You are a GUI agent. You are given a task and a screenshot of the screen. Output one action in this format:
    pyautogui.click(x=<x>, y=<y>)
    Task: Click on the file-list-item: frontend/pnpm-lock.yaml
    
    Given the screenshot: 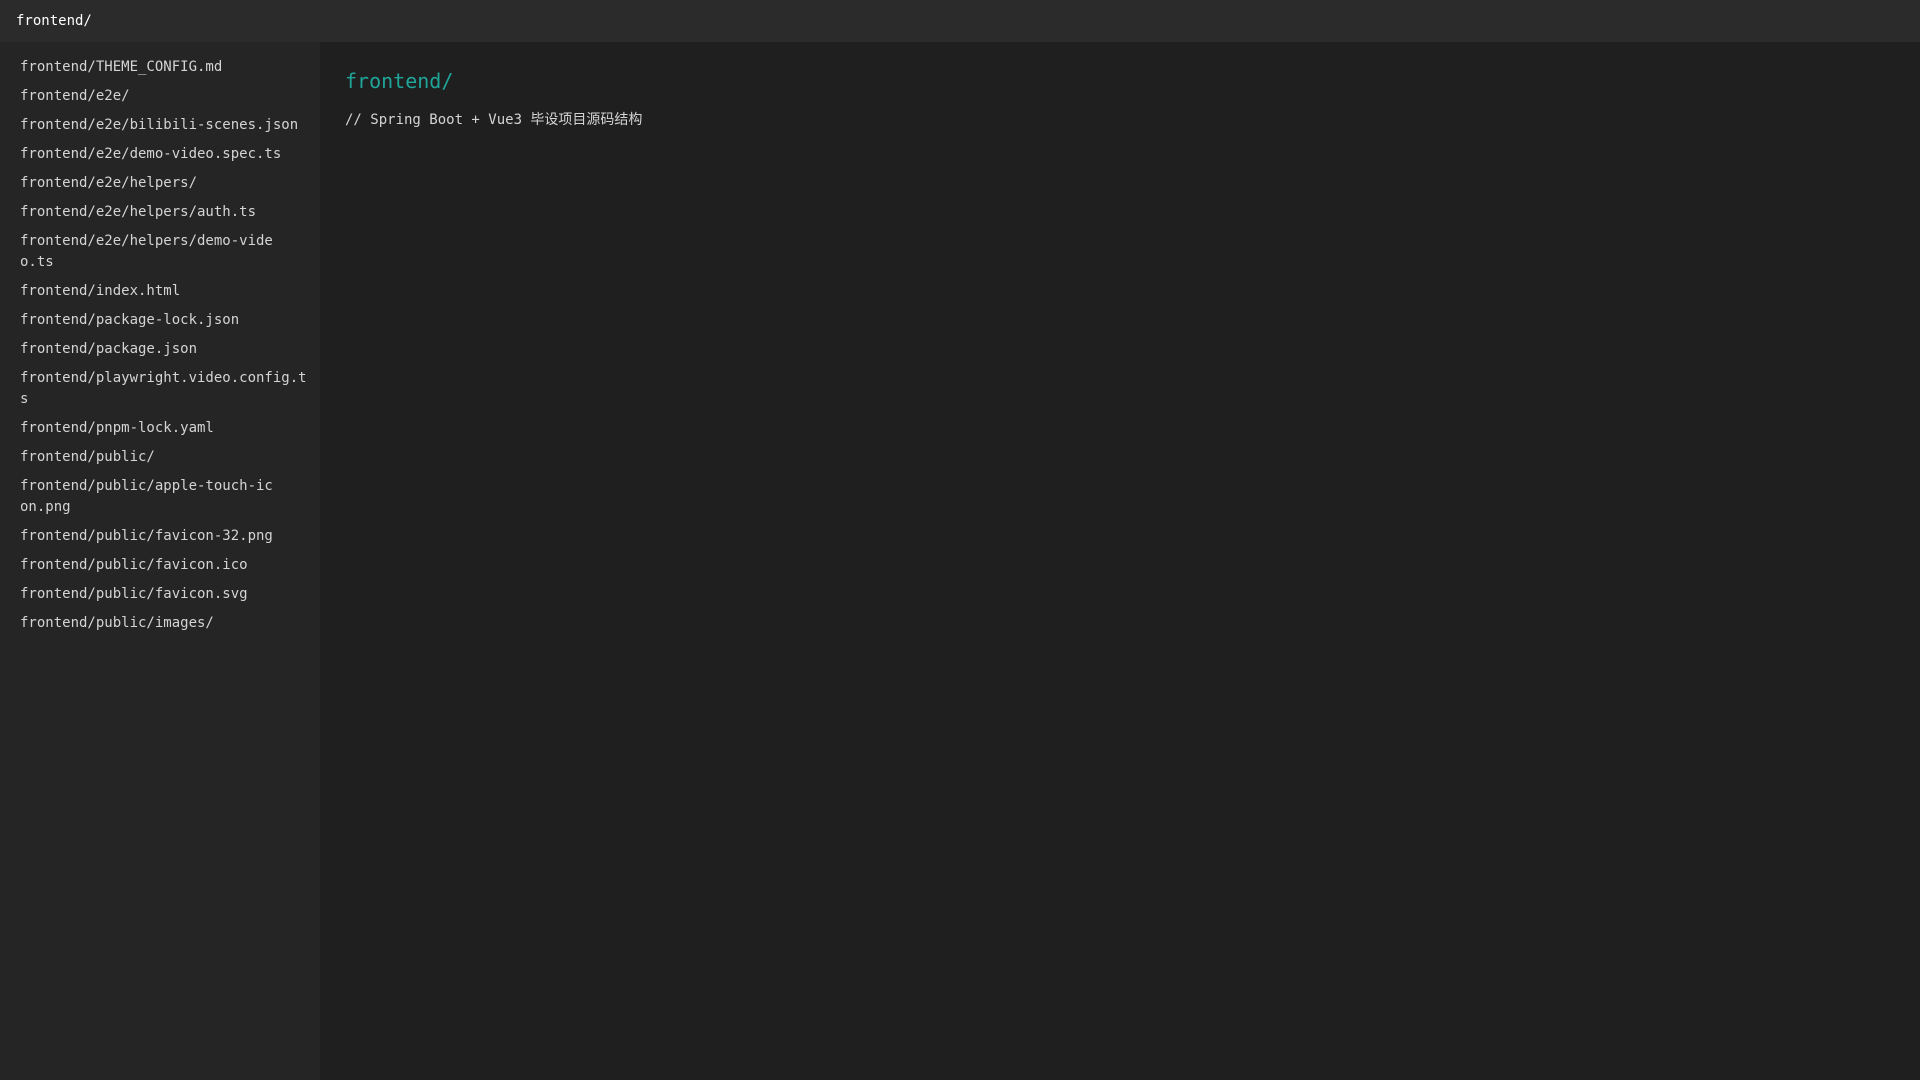 What is the action you would take?
    pyautogui.click(x=160, y=429)
    